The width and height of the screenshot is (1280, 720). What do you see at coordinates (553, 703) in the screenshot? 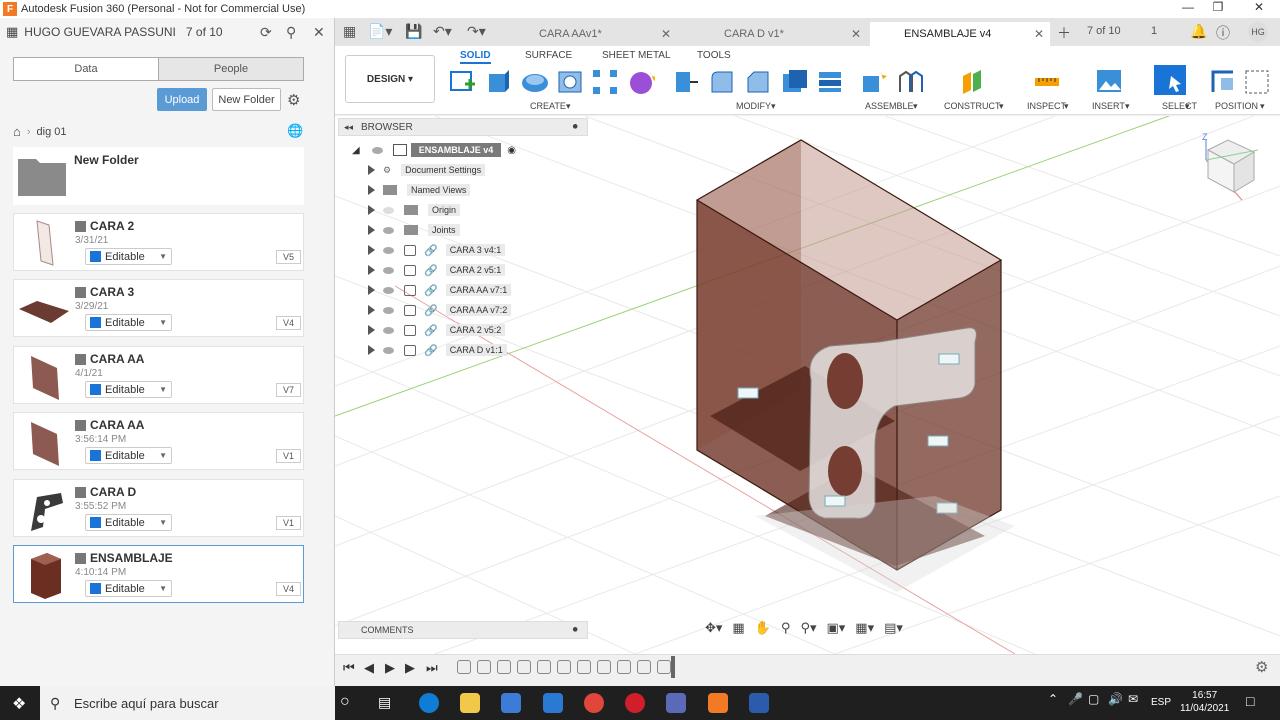
I see `mail-icon` at bounding box center [553, 703].